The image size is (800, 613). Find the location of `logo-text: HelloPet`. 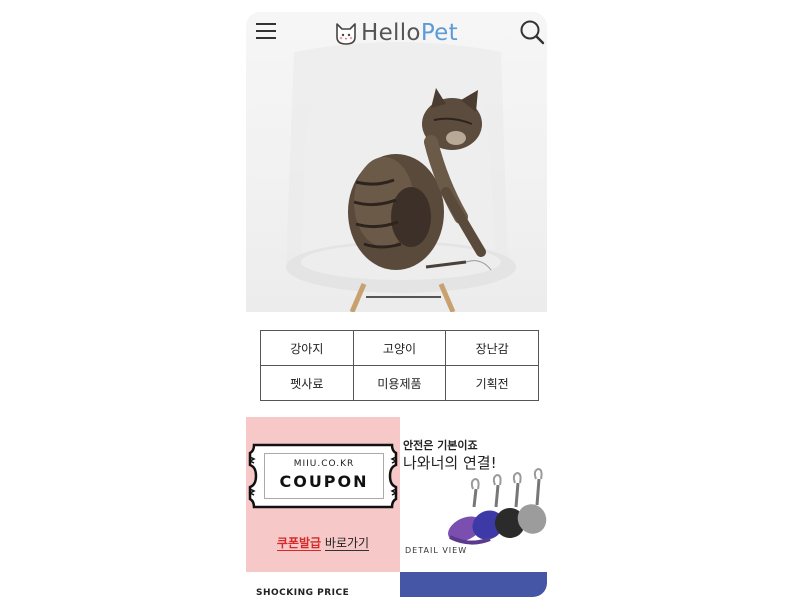

logo-text: HelloPet is located at coordinates (409, 33).